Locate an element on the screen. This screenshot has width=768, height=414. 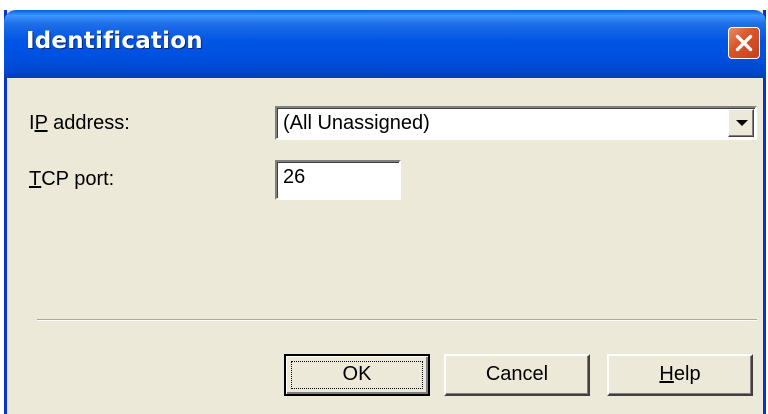
help-button-accelerator: H is located at coordinates (666, 374).